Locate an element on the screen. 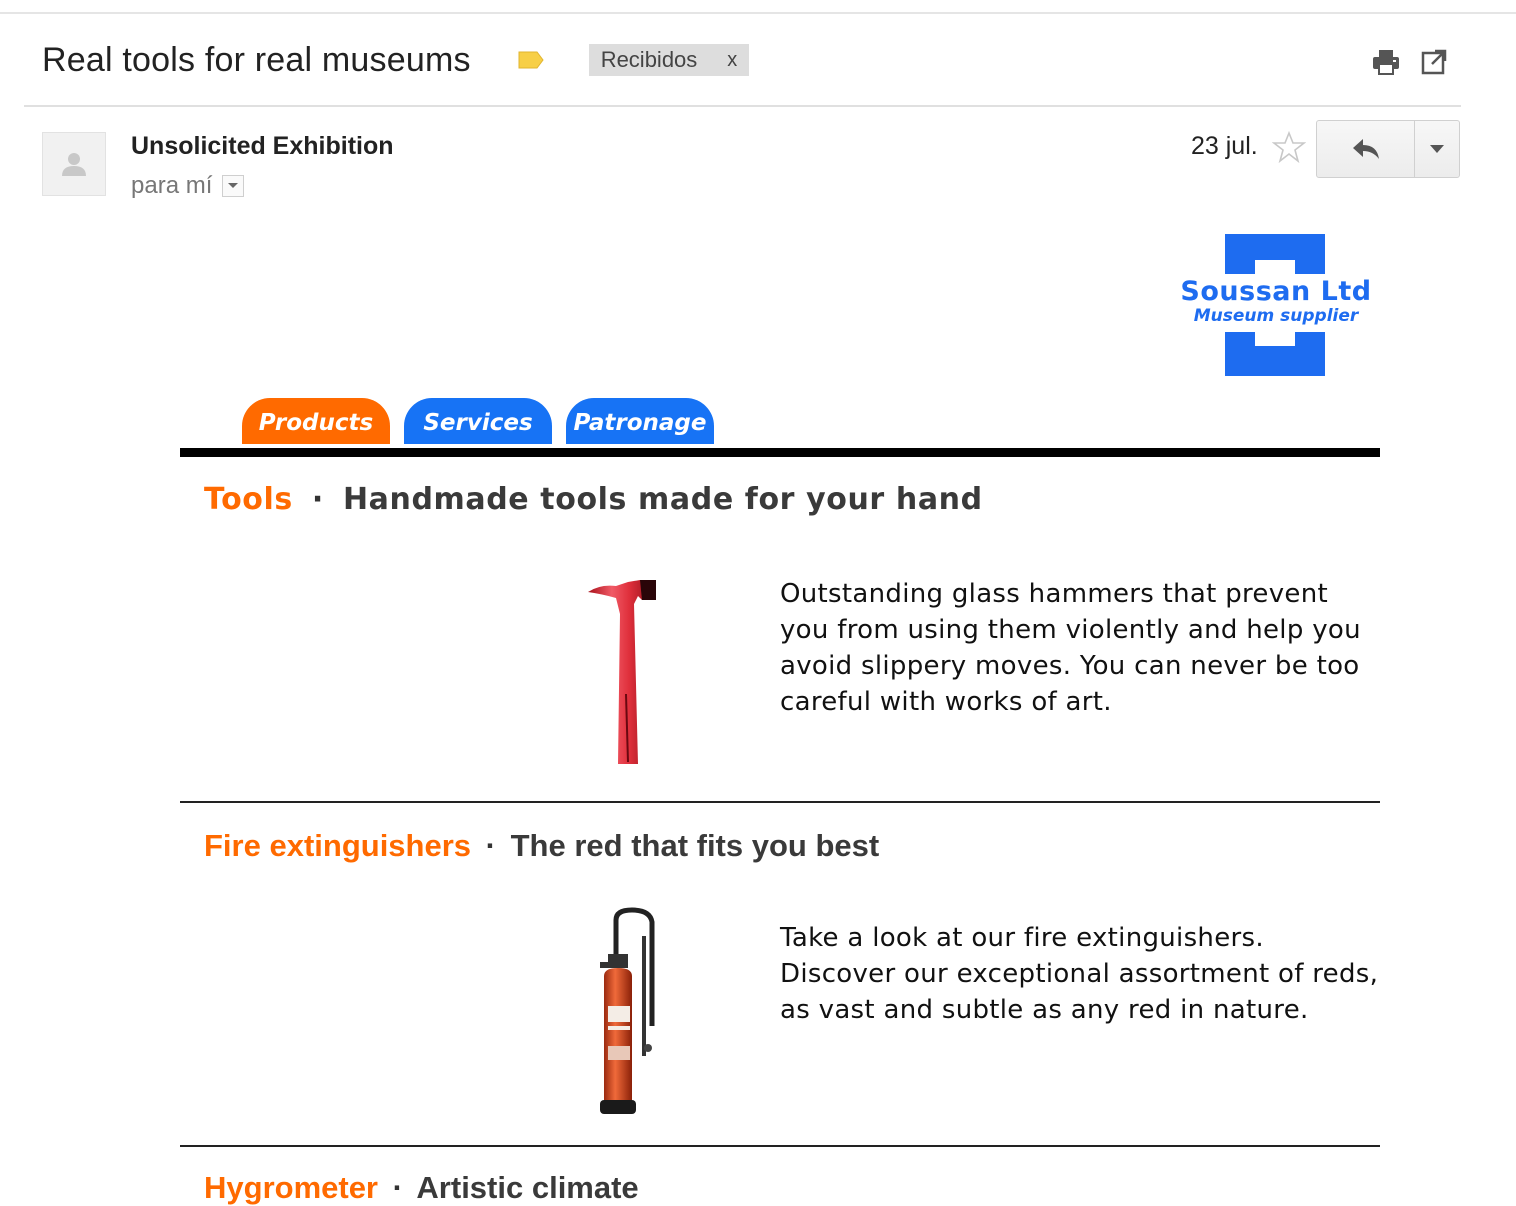 This screenshot has width=1516, height=1206. print-icon is located at coordinates (1386, 62).